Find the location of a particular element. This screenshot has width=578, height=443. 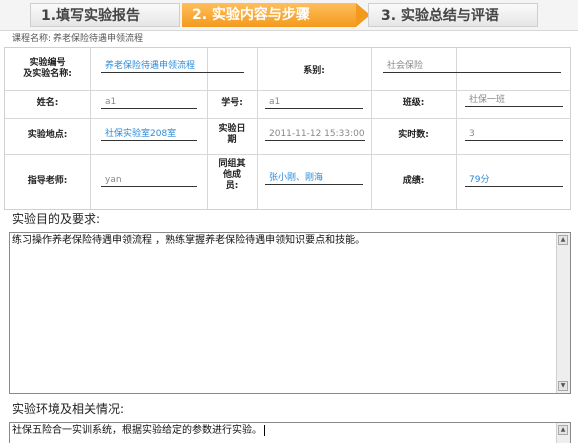

date-field: 2011-11-12 15:33:00 is located at coordinates (315, 134).